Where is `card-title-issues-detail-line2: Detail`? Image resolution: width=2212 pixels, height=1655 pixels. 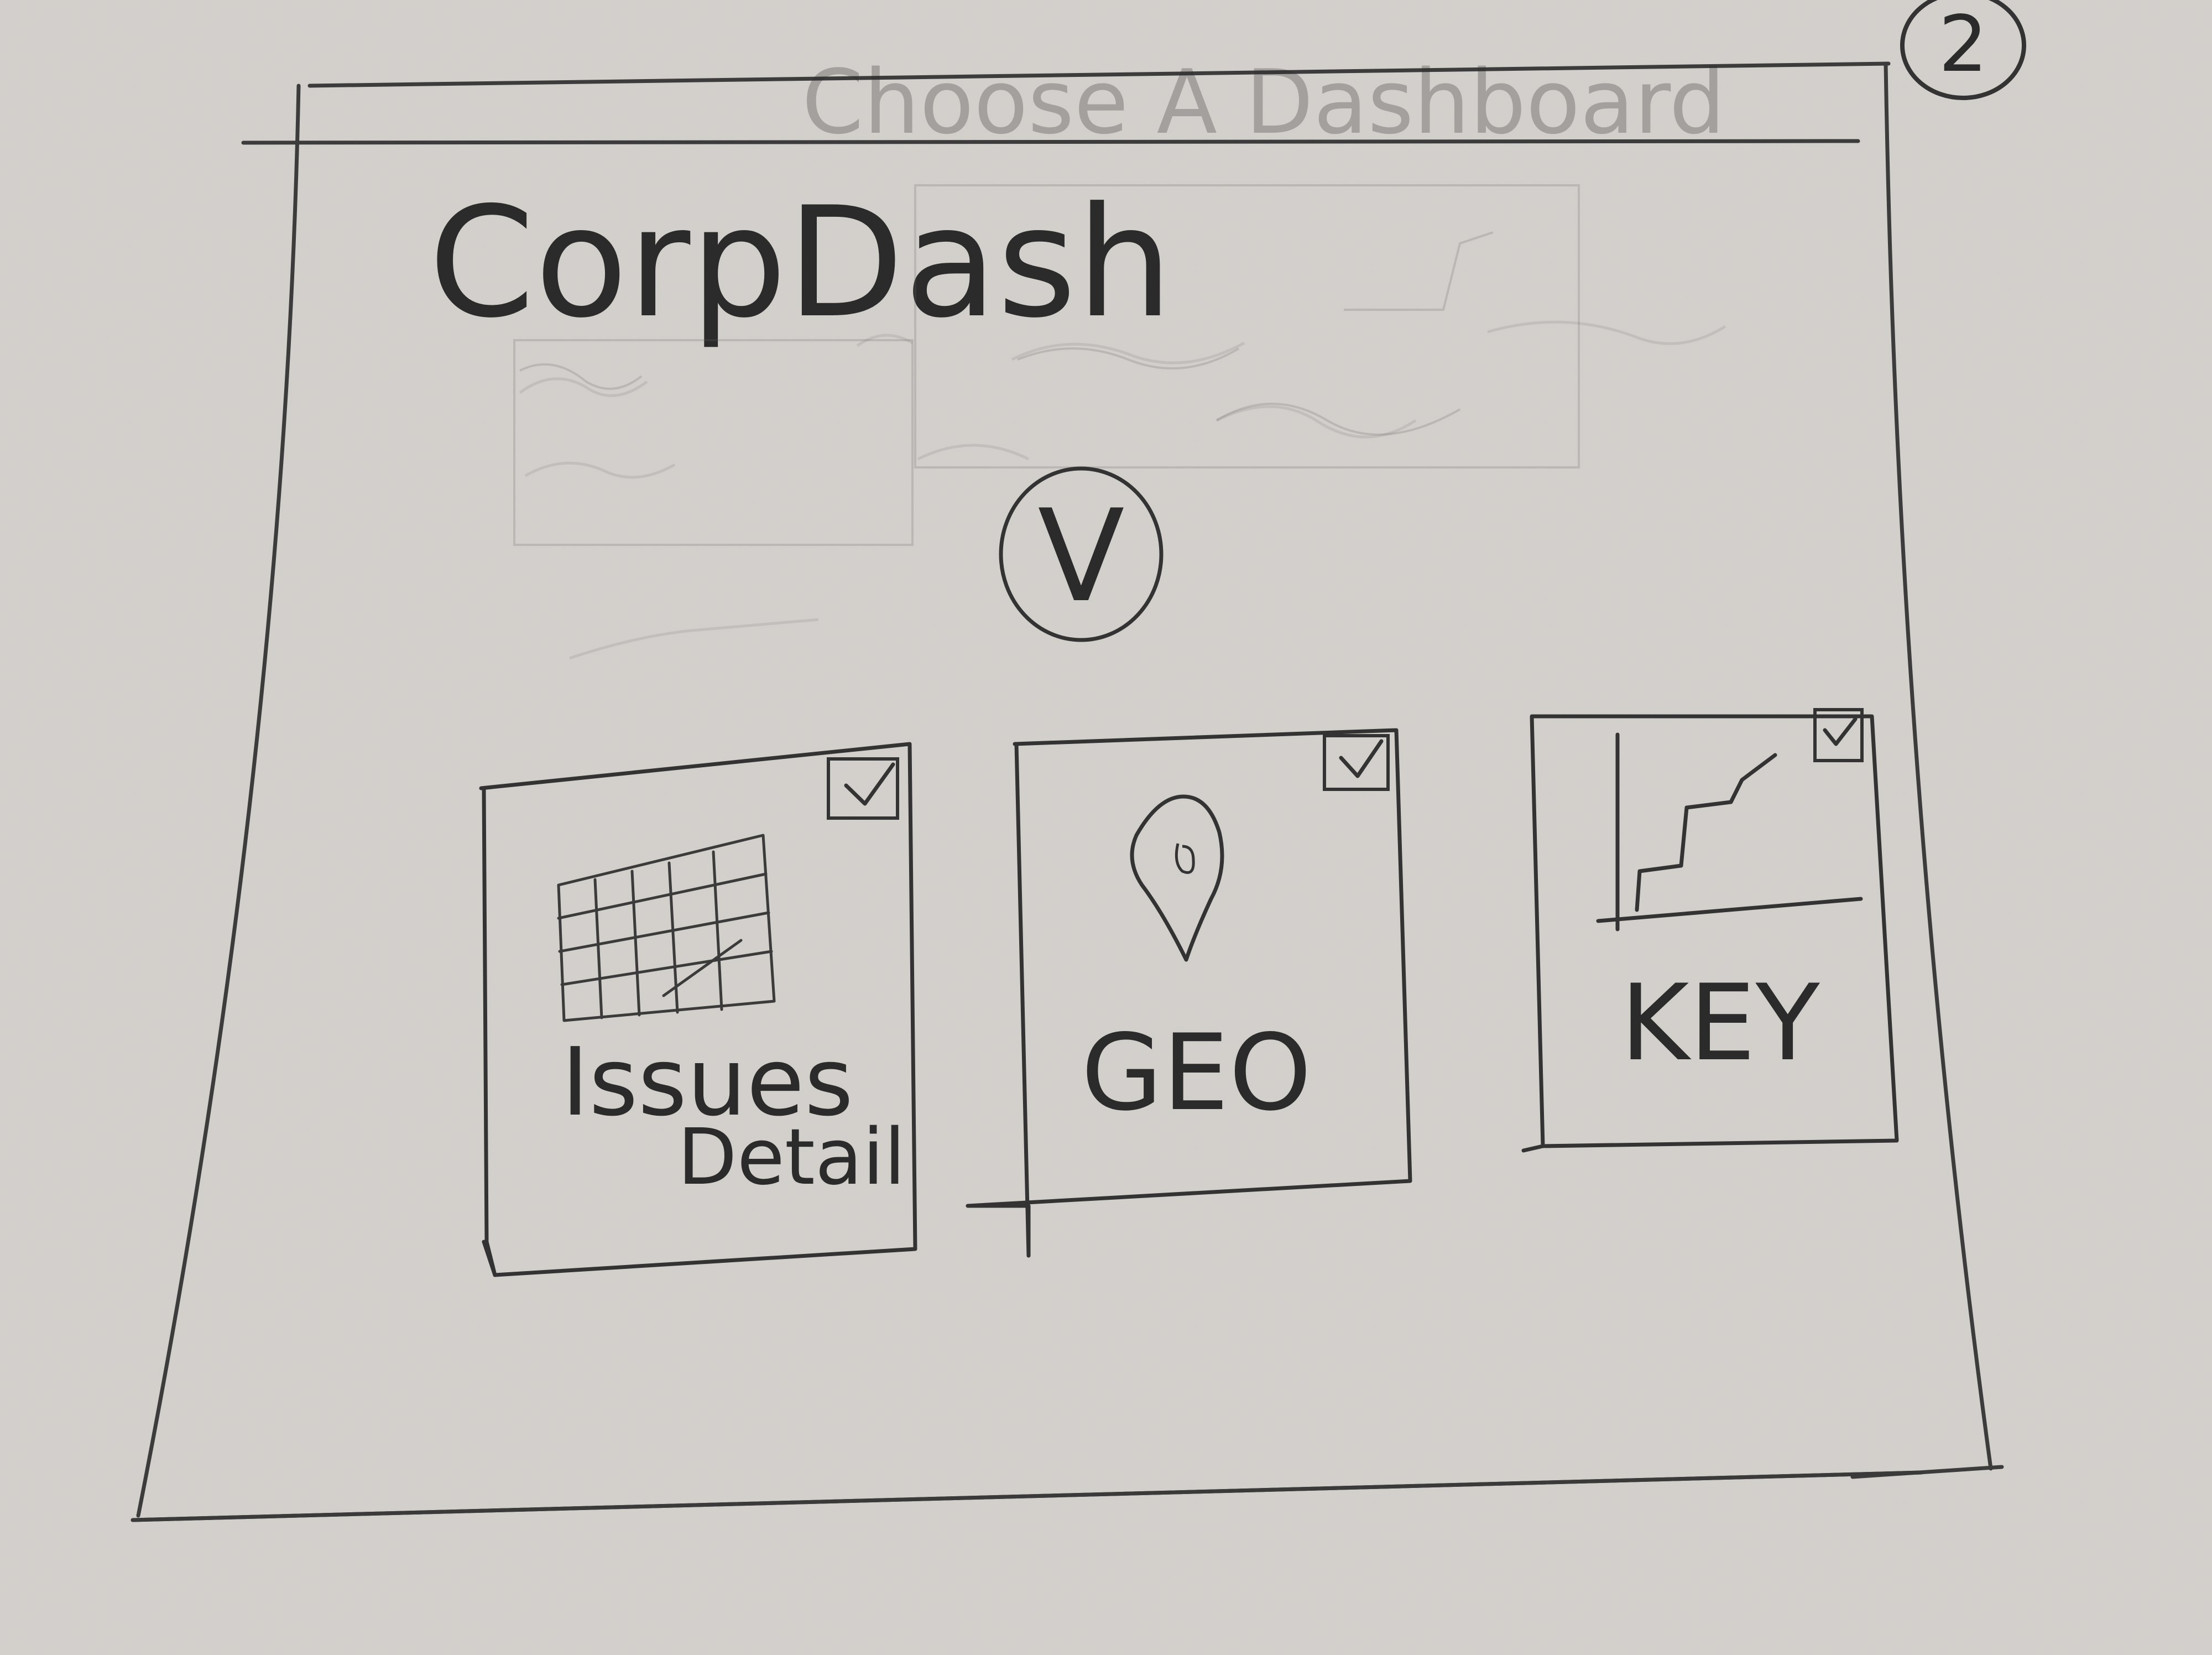 card-title-issues-detail-line2: Detail is located at coordinates (791, 1157).